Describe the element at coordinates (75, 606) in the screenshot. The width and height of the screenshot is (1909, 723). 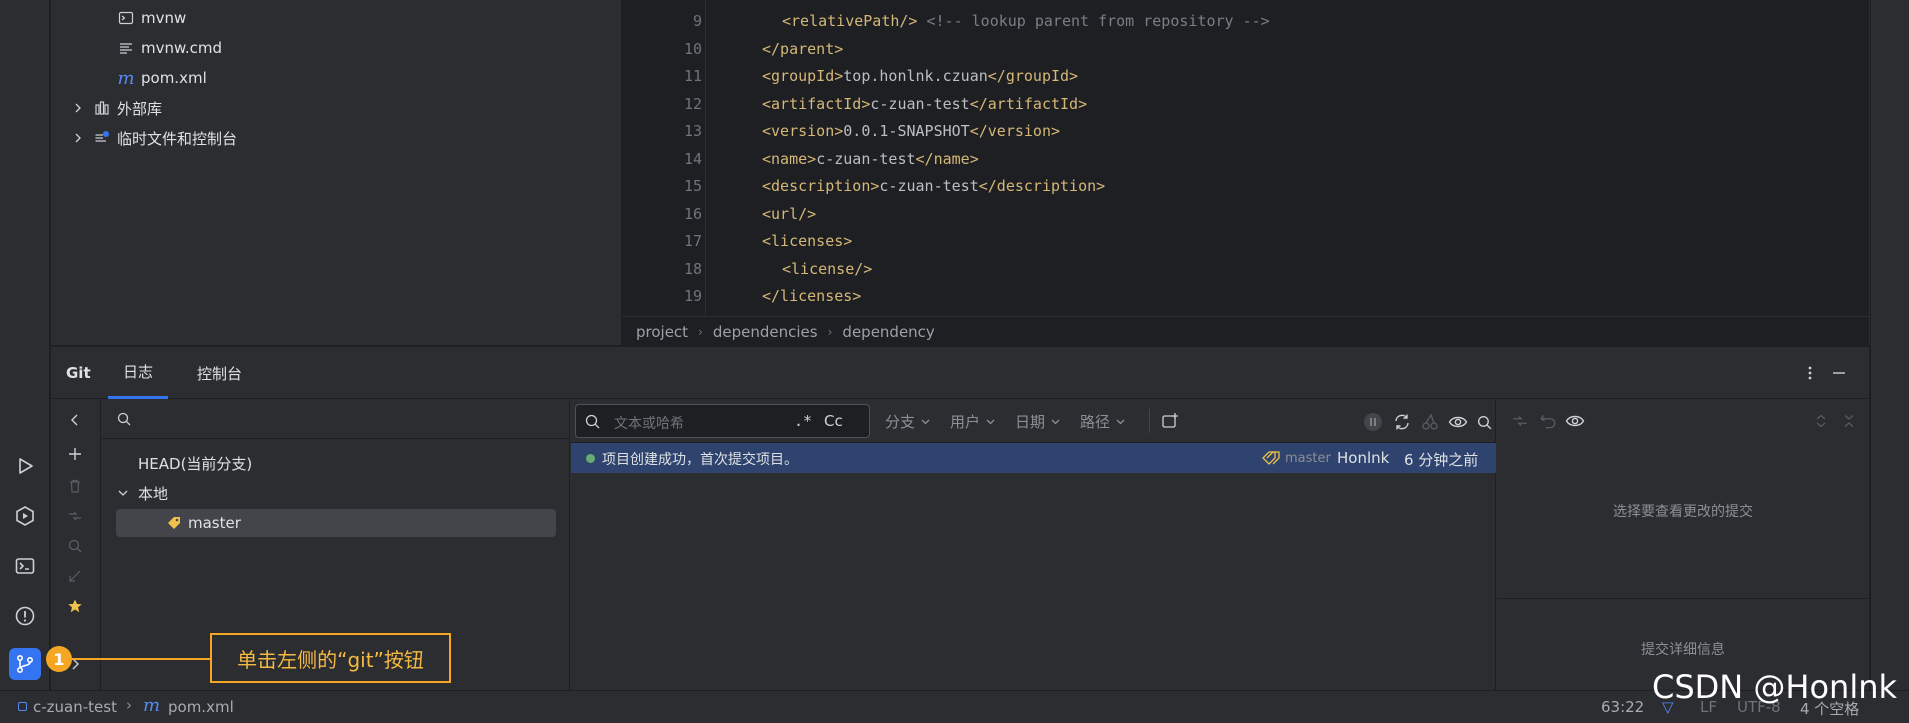
I see `star-icon` at that location.